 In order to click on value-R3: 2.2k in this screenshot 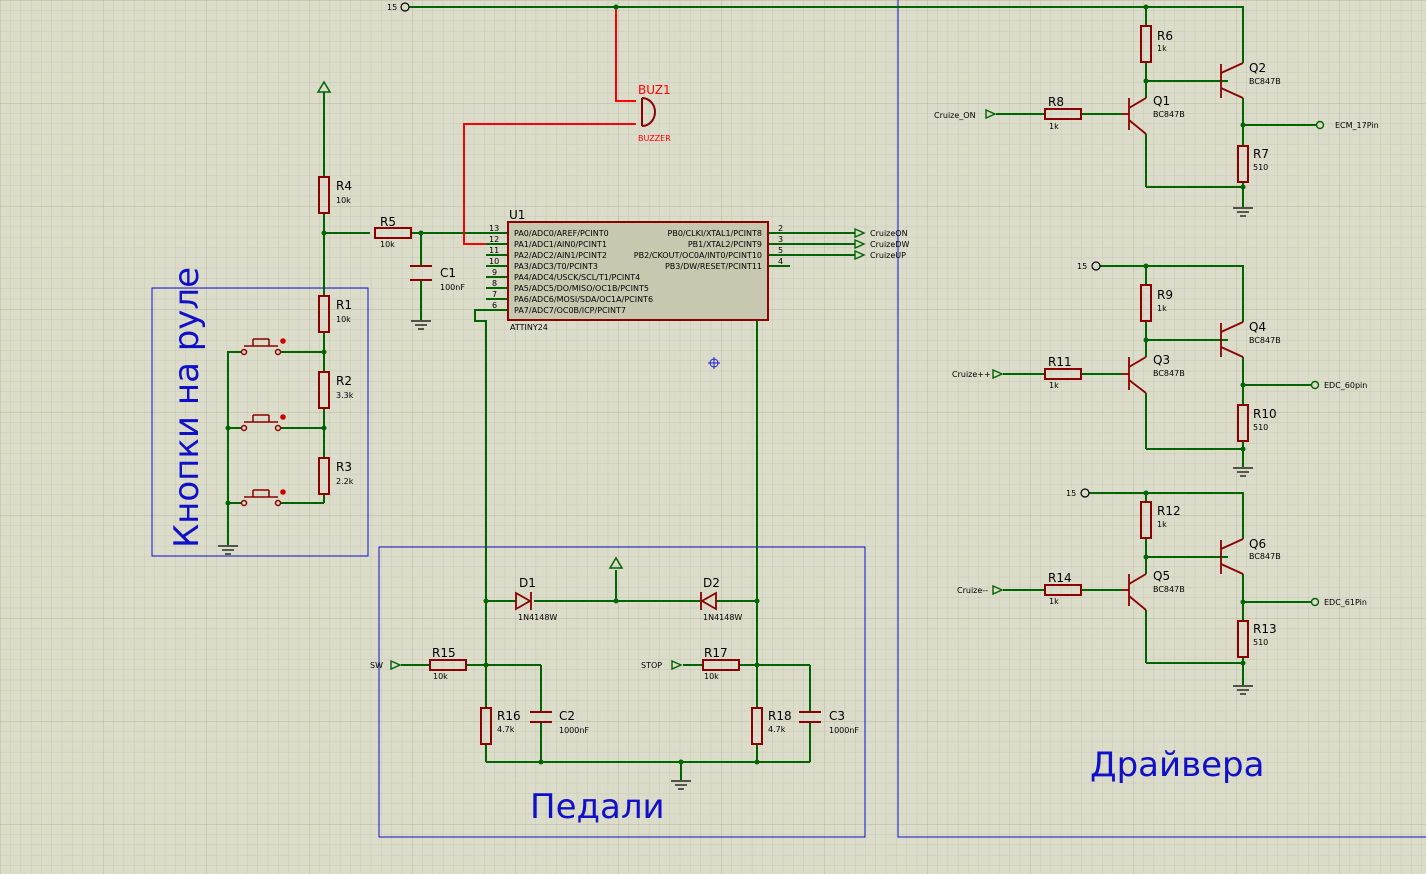, I will do `click(345, 481)`.